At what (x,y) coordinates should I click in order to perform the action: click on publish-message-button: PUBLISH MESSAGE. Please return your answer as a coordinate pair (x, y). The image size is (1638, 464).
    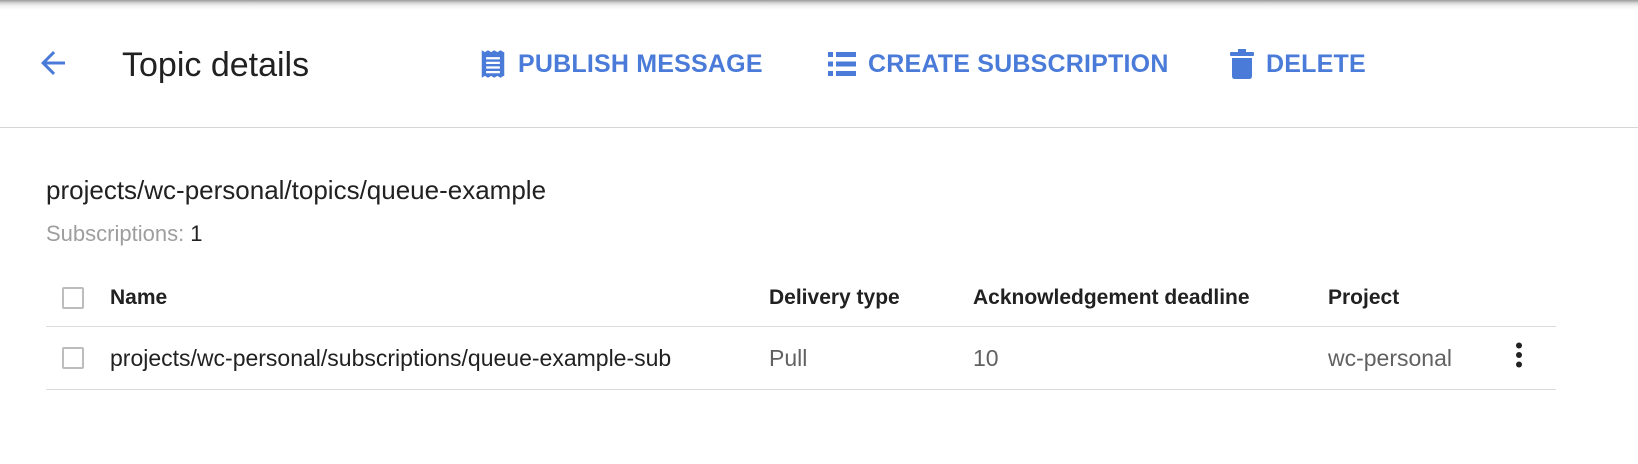
    Looking at the image, I should click on (621, 64).